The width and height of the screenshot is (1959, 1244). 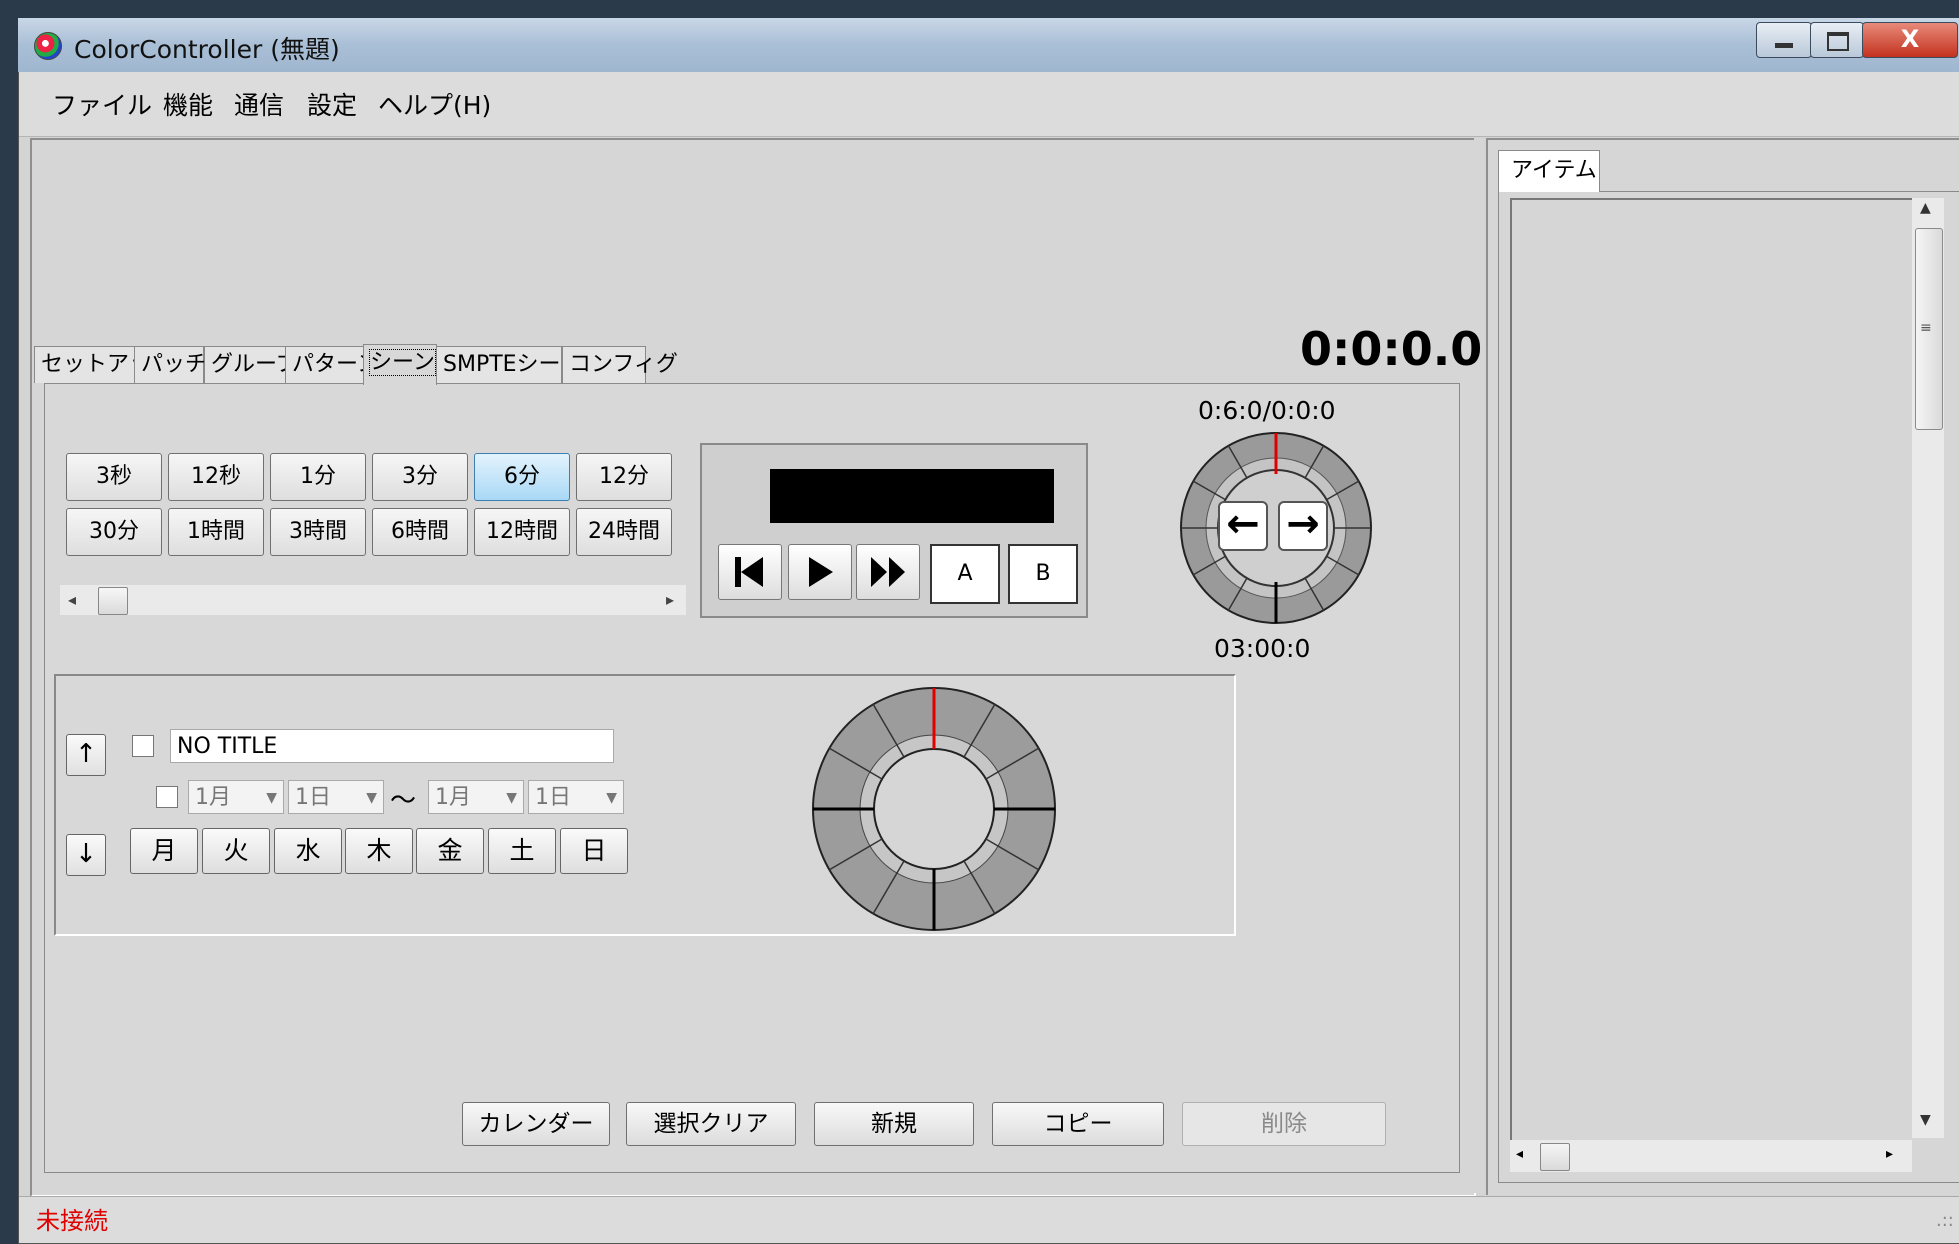 What do you see at coordinates (508, 364) in the screenshot?
I see `tab-smpte-scene: SMPTEシーン` at bounding box center [508, 364].